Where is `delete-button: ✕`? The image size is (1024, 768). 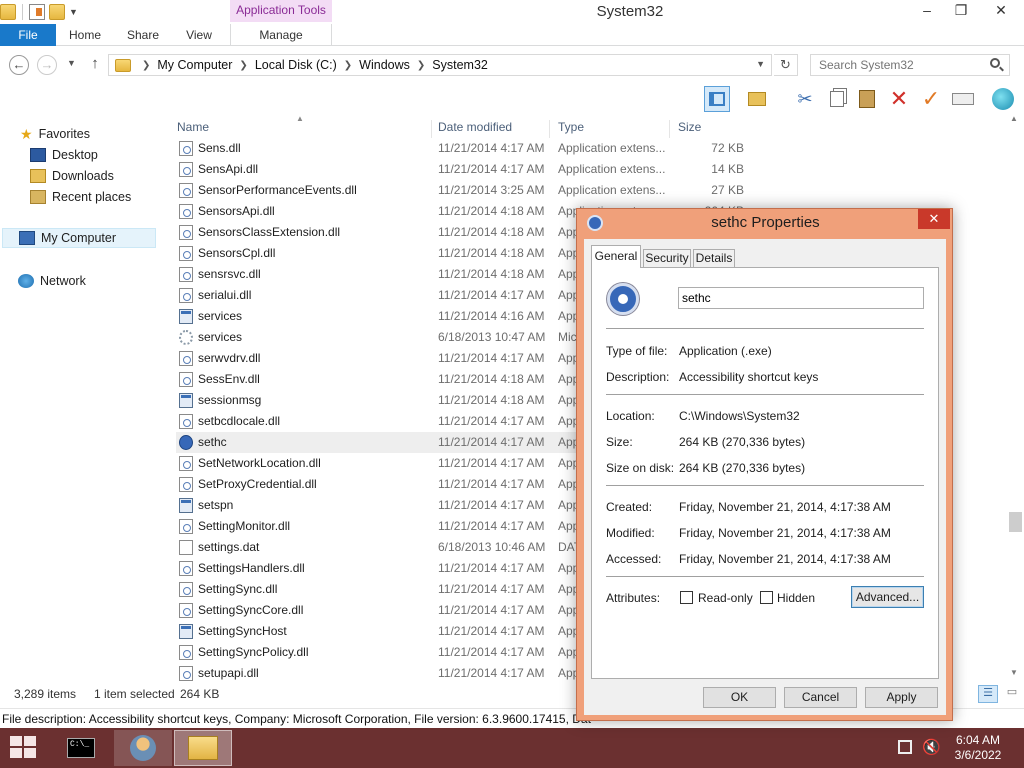 delete-button: ✕ is located at coordinates (899, 99).